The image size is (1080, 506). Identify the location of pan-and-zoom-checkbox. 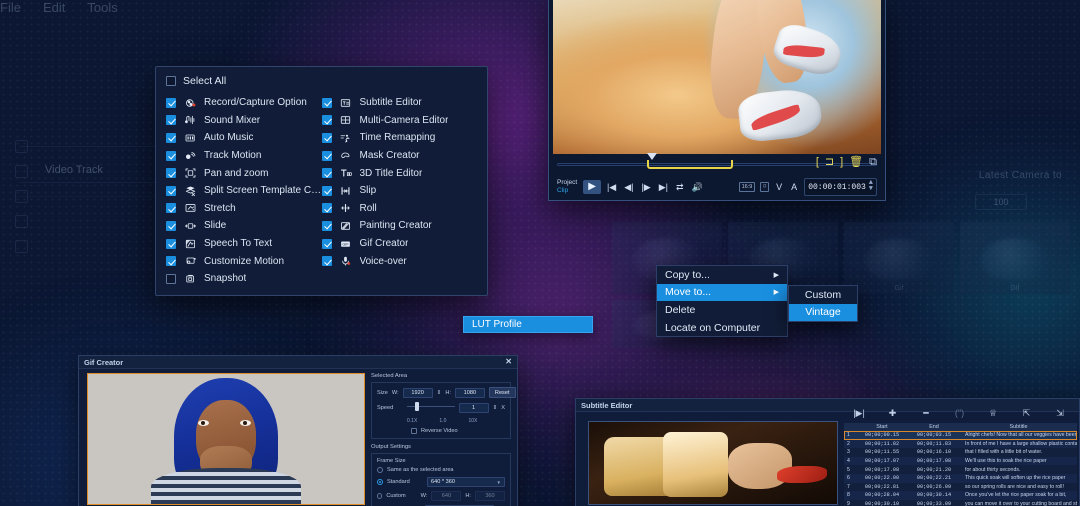
(171, 173).